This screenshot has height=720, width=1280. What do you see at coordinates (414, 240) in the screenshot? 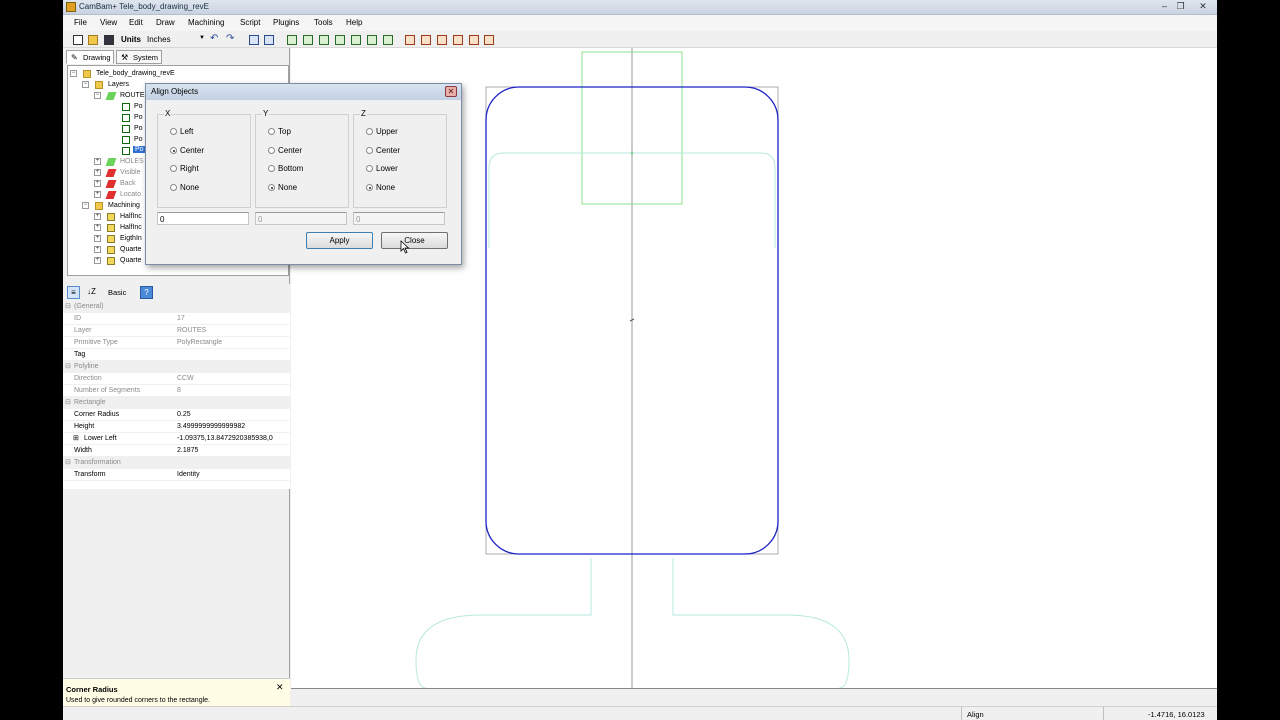
I see `close-button: Close` at bounding box center [414, 240].